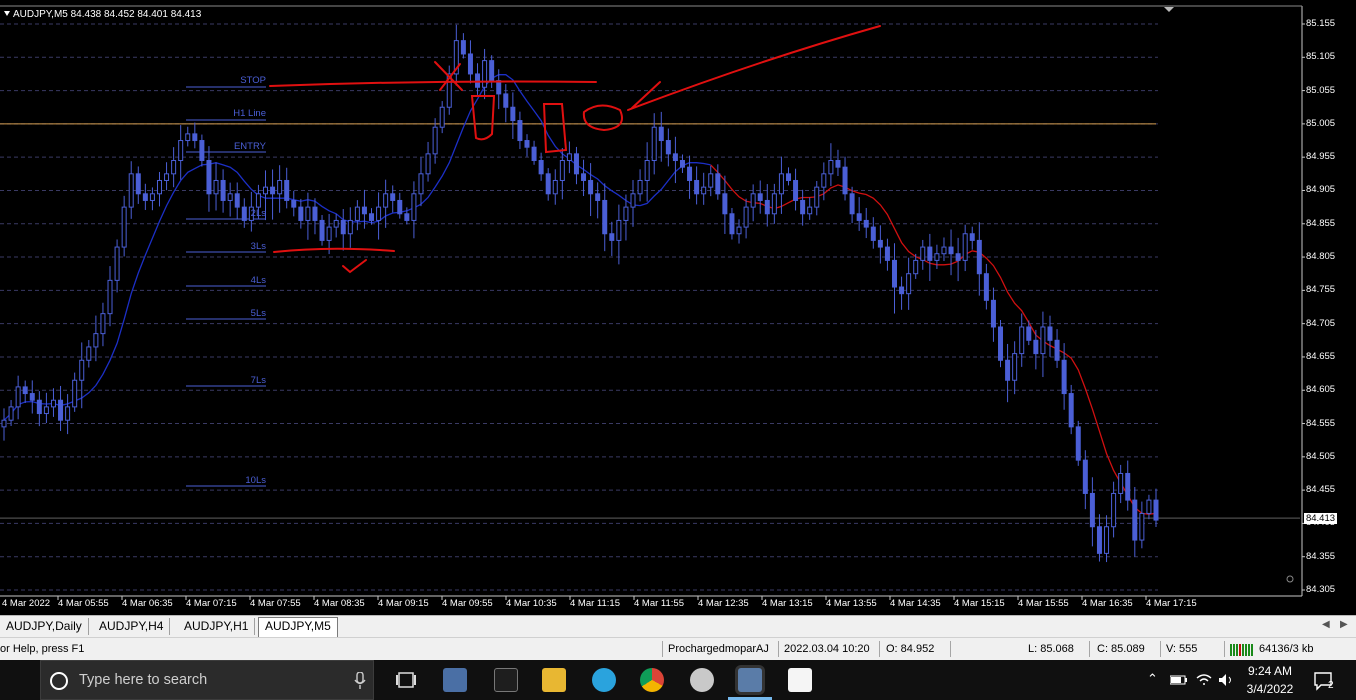 This screenshot has width=1356, height=700. I want to click on price-label: 84.955, so click(1321, 157).